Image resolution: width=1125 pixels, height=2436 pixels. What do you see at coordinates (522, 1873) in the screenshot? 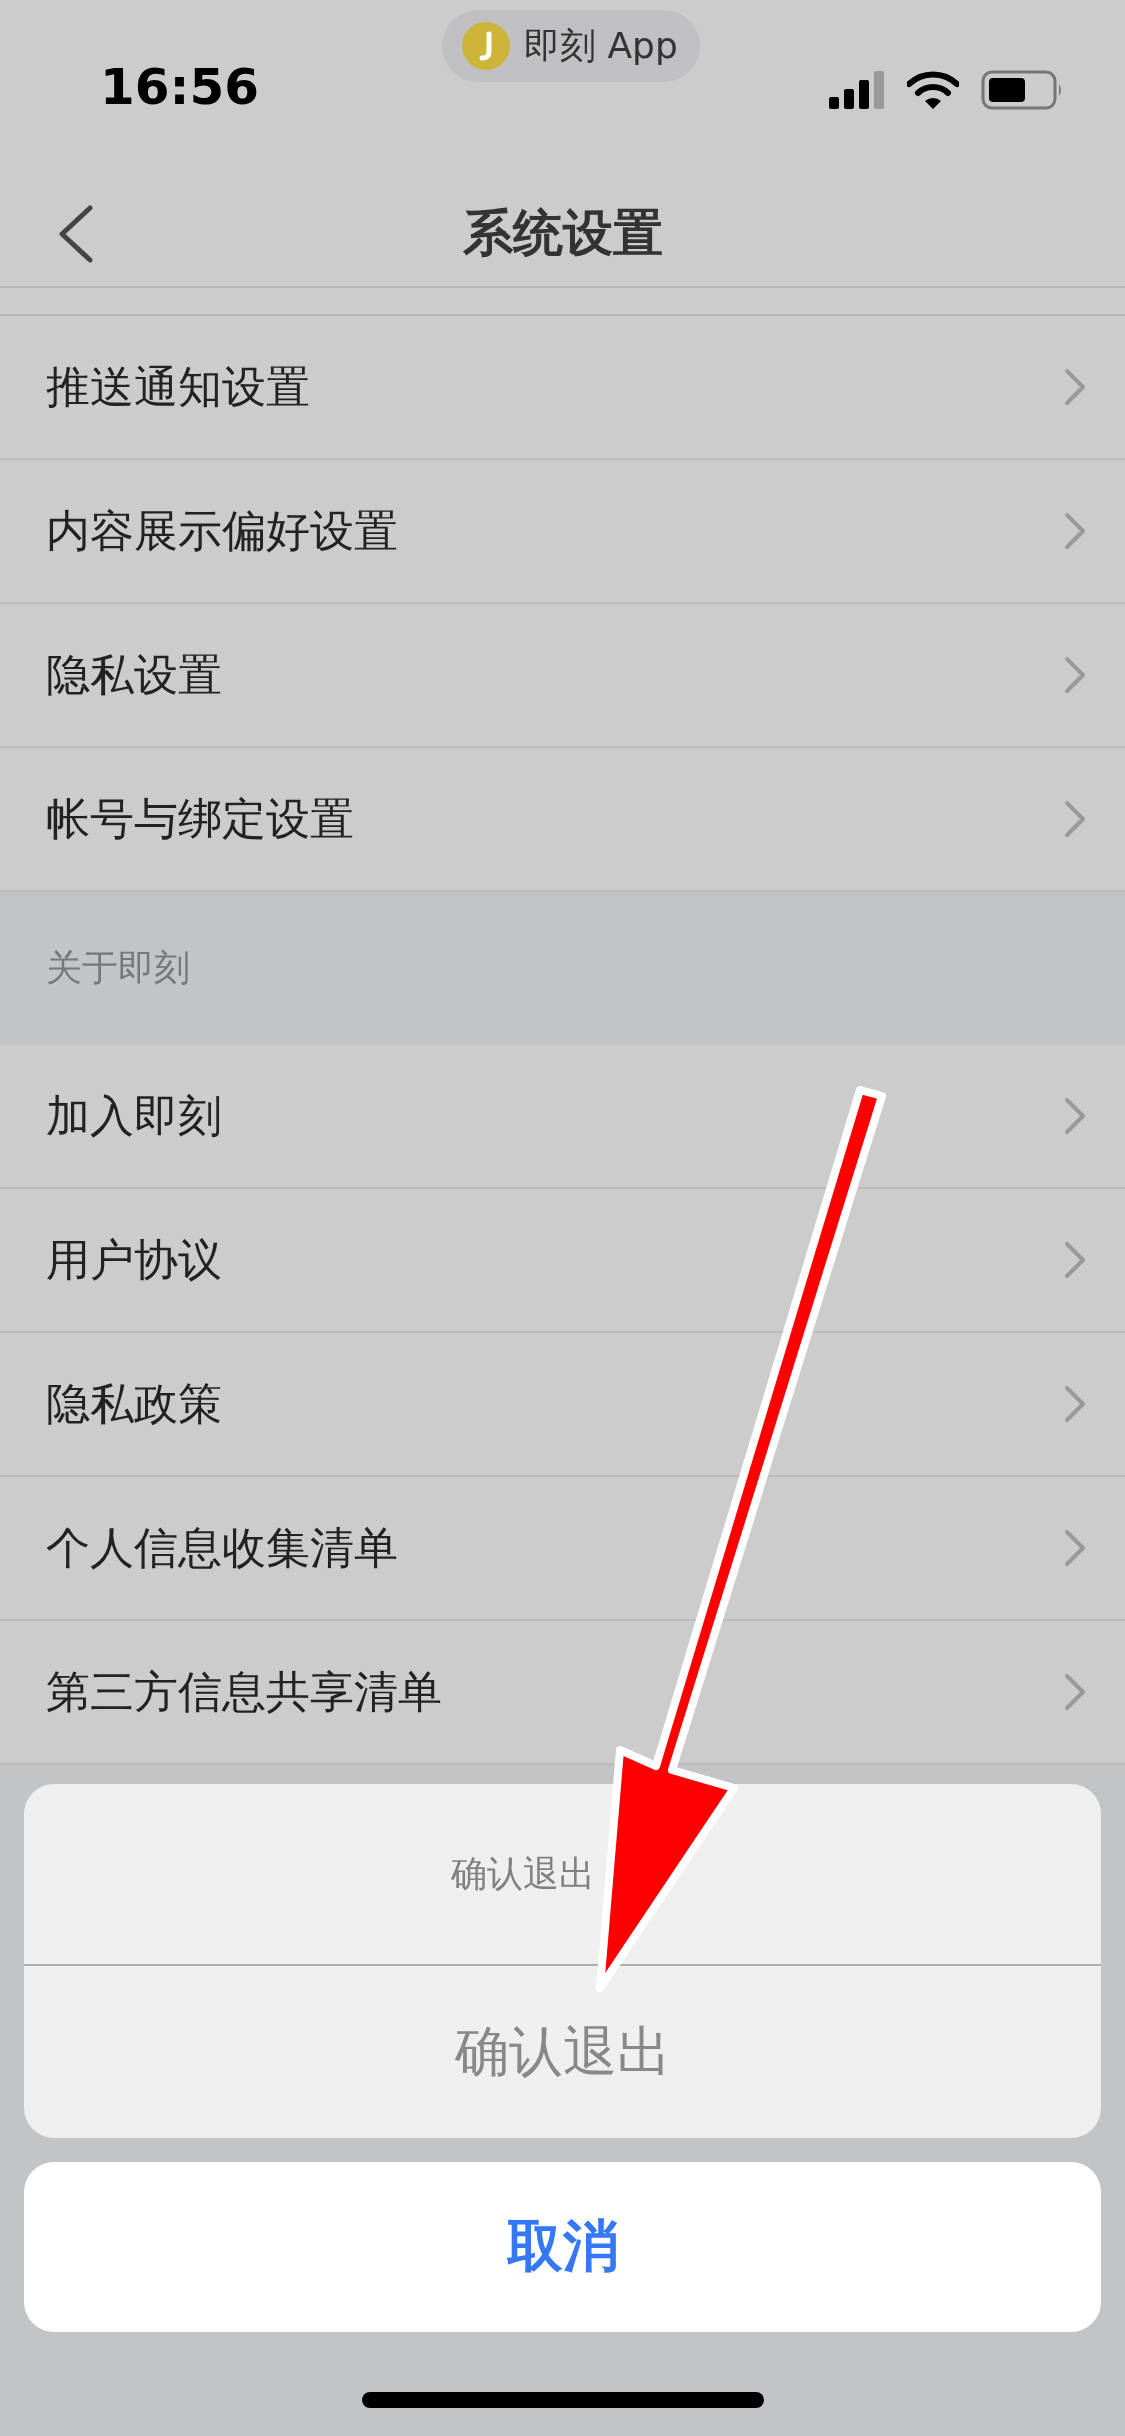
I see `sheet-title: 确认退出` at bounding box center [522, 1873].